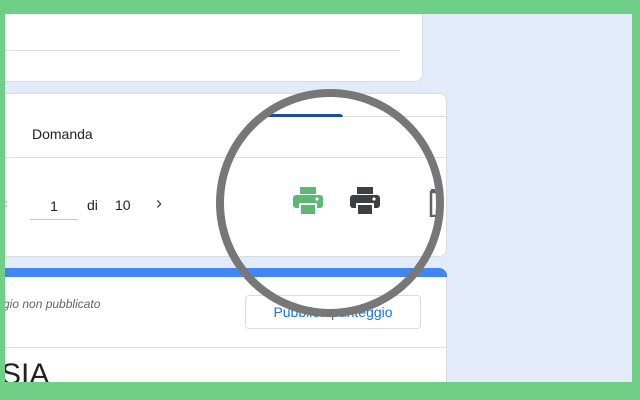 This screenshot has height=400, width=640. What do you see at coordinates (6, 204) in the screenshot?
I see `previous-page-button: ‹` at bounding box center [6, 204].